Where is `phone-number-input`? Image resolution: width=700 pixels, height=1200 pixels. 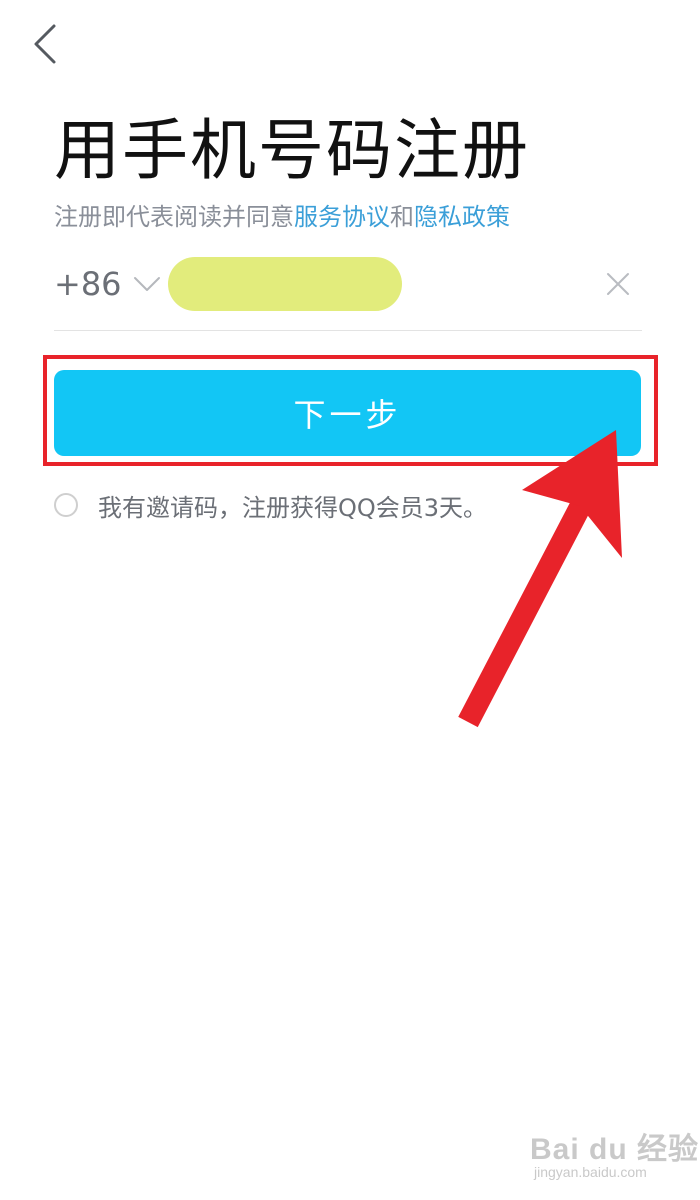 phone-number-input is located at coordinates (285, 284).